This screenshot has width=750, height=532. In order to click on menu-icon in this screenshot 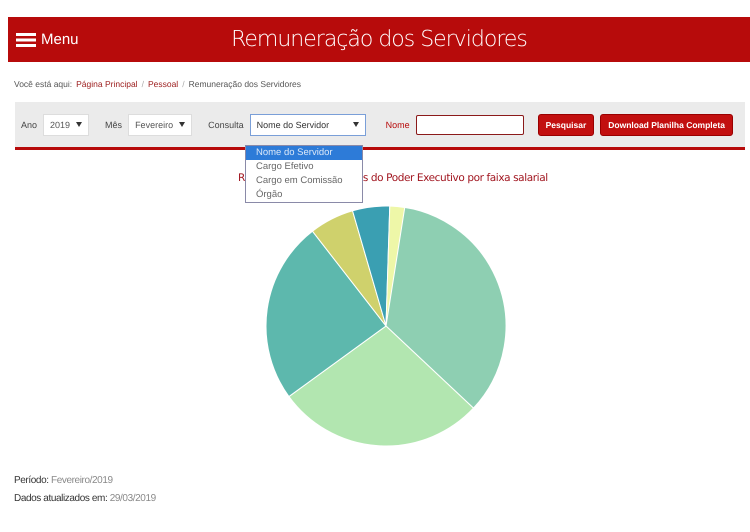, I will do `click(26, 40)`.